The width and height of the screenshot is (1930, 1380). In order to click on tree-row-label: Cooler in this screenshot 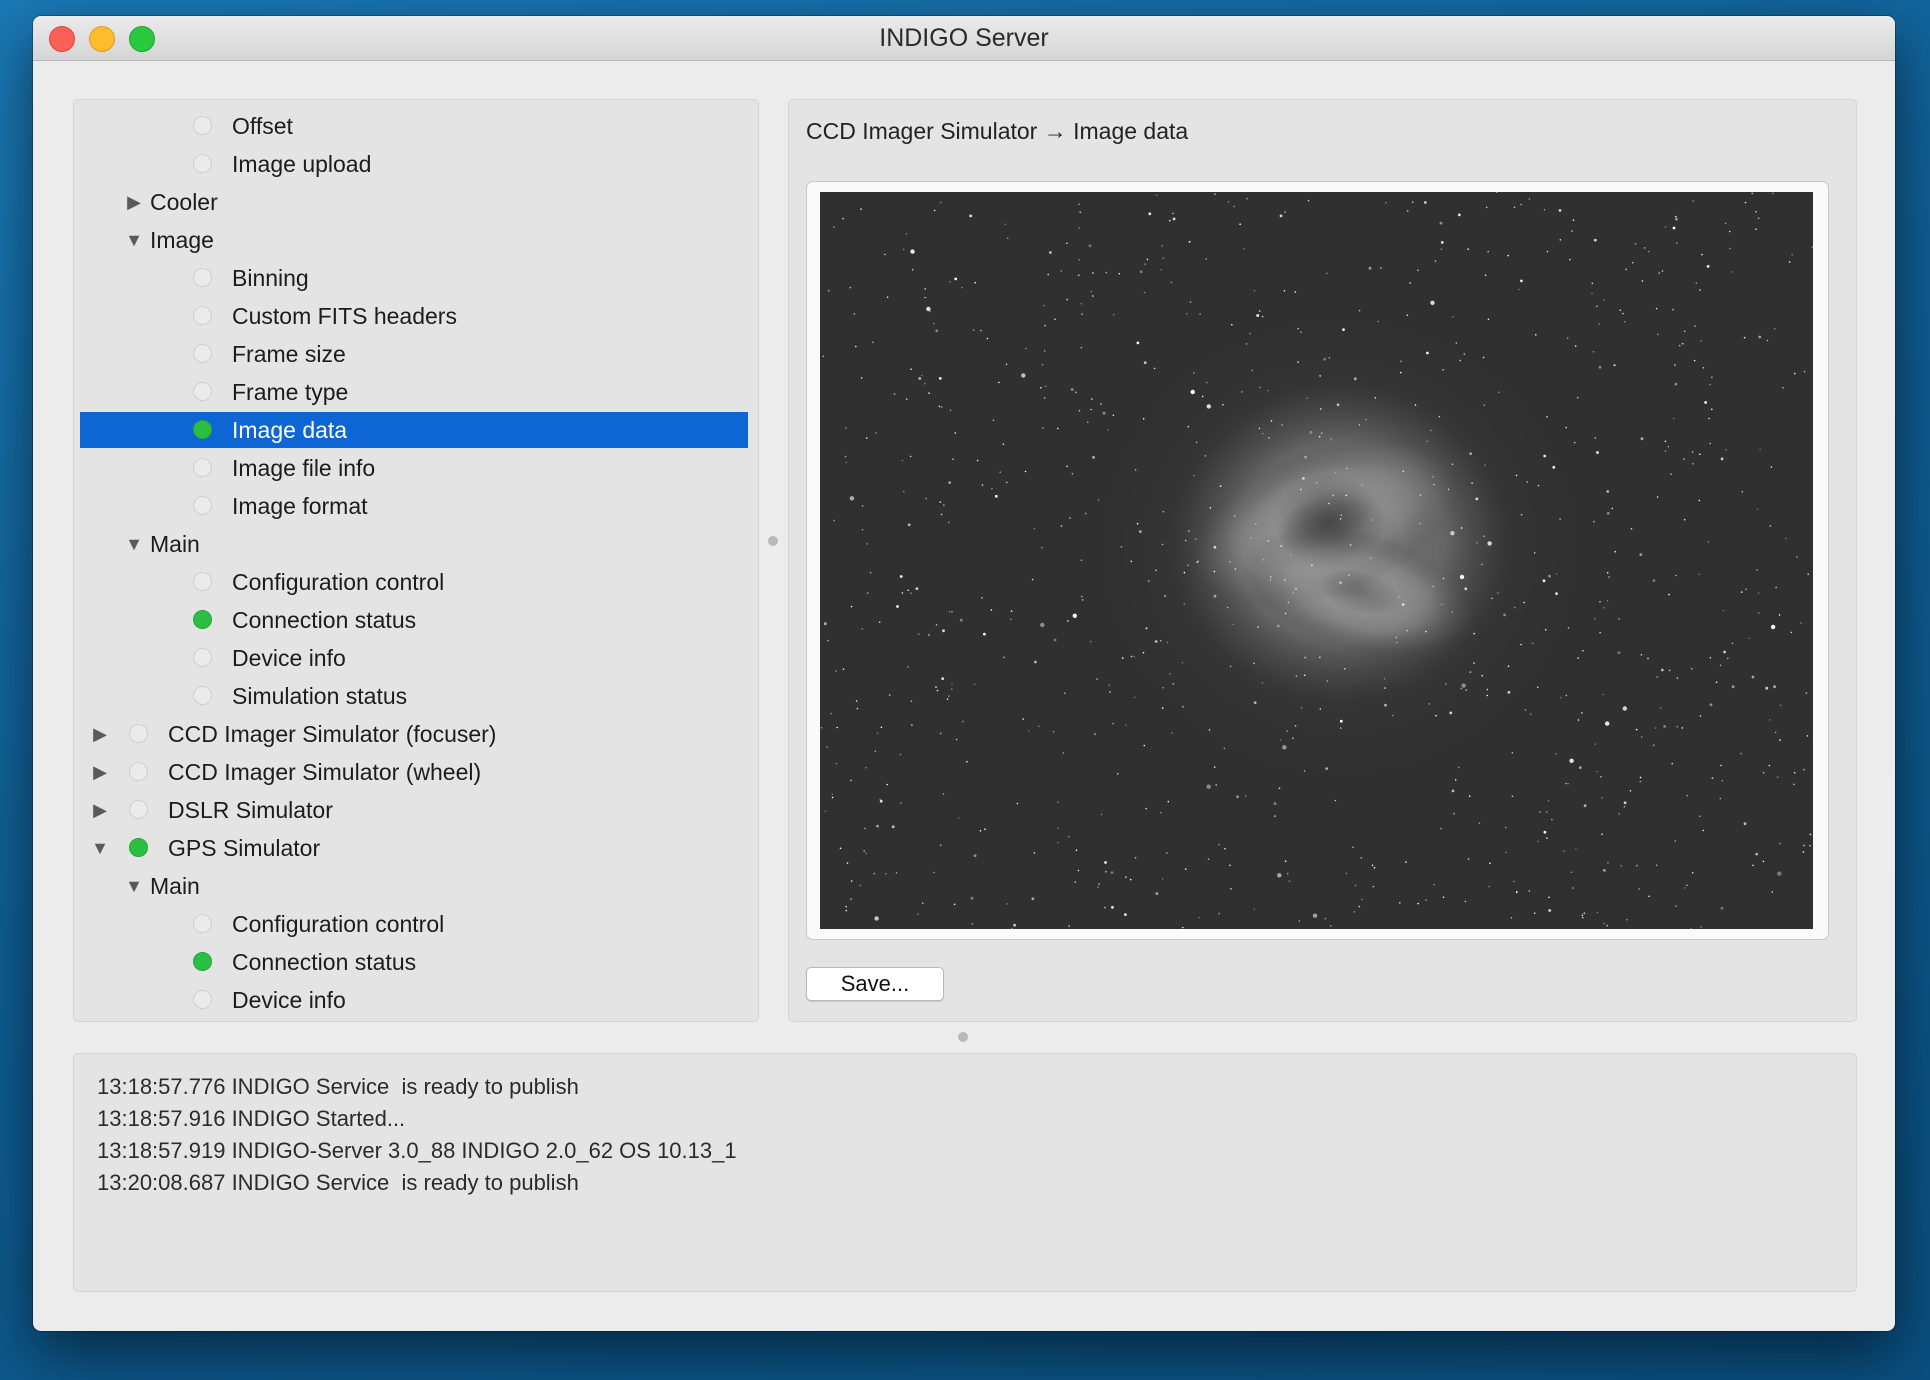, I will do `click(184, 202)`.